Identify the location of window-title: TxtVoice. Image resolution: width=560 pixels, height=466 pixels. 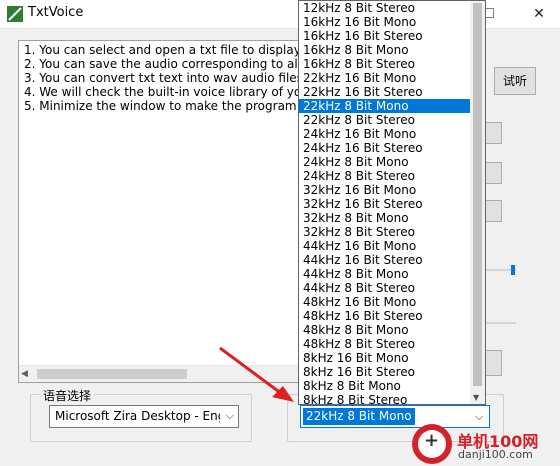
(56, 12).